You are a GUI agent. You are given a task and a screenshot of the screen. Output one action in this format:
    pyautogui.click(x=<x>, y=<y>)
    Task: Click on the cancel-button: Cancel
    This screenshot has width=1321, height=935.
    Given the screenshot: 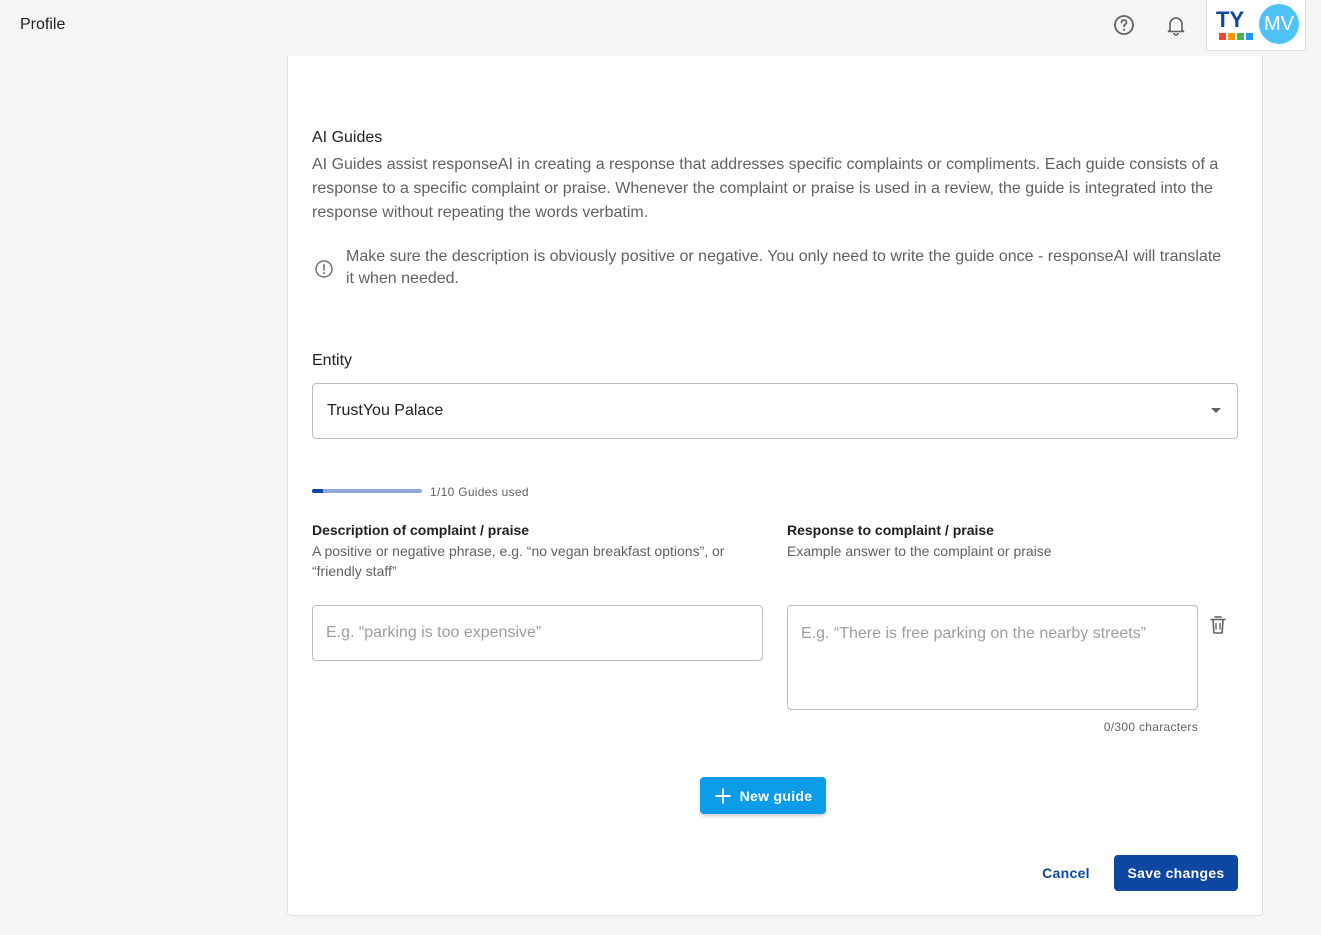 What is the action you would take?
    pyautogui.click(x=1066, y=873)
    